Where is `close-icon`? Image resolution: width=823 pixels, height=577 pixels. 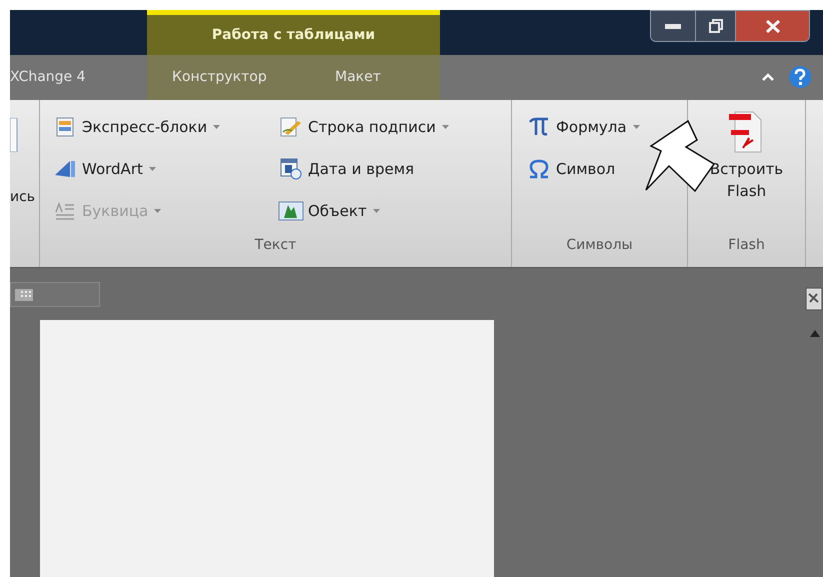
close-icon is located at coordinates (772, 26).